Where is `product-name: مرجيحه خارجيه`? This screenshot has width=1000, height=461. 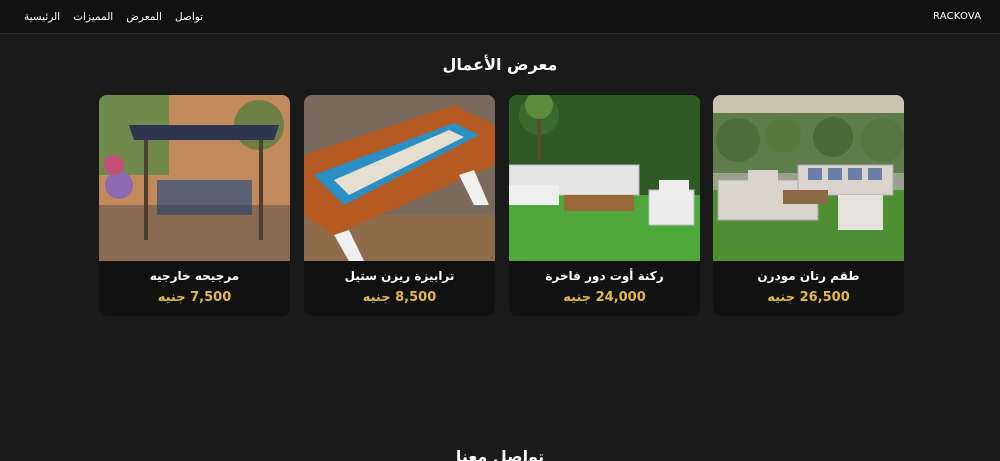 product-name: مرجيحه خارجيه is located at coordinates (194, 276).